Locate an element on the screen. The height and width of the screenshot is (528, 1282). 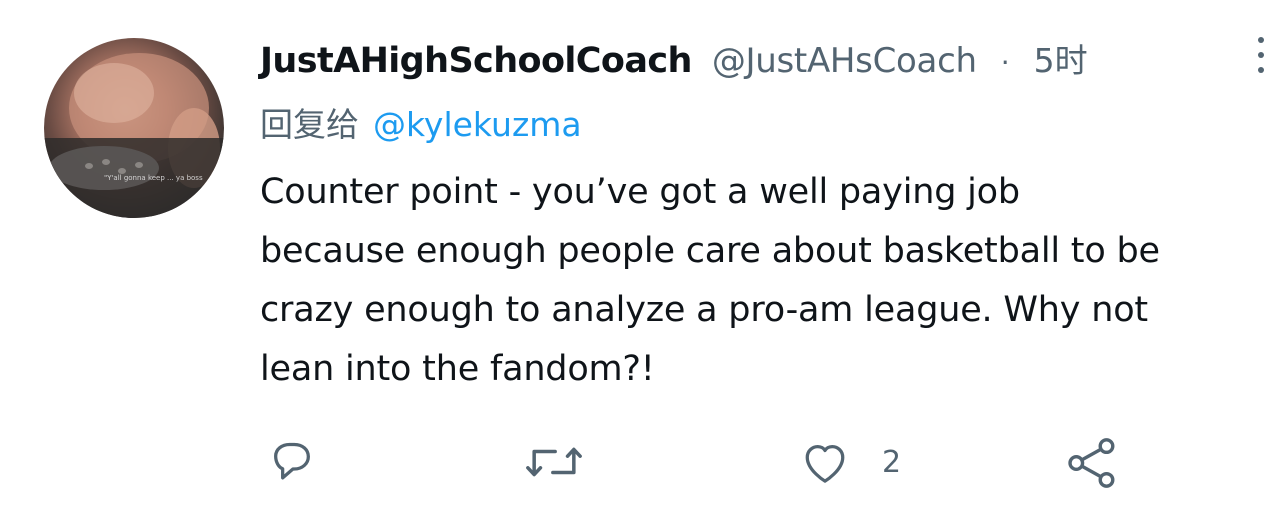
reply-prefix: 回复给 is located at coordinates (309, 124).